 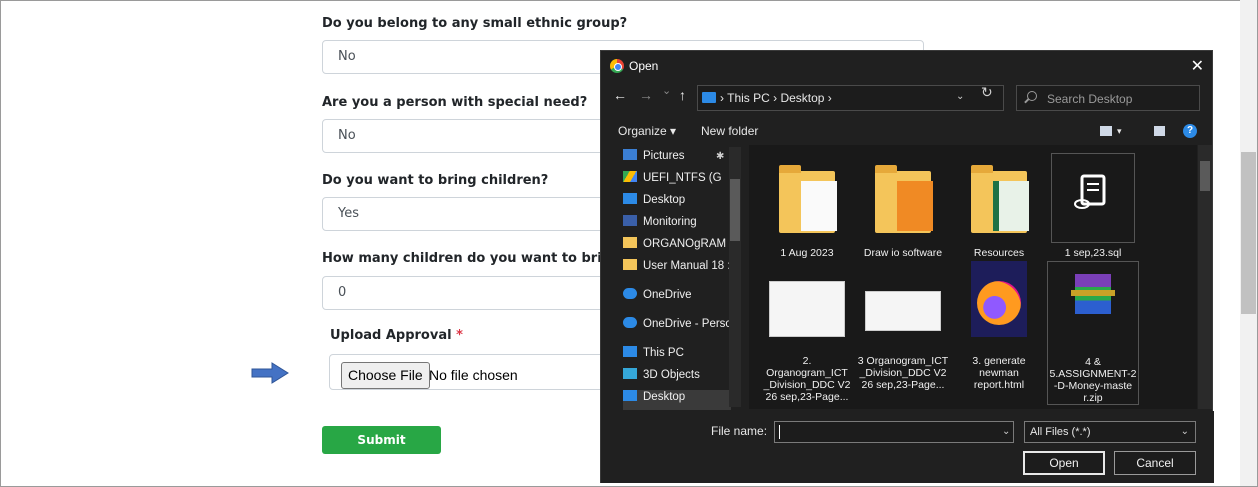 I want to click on nav-item-onedrive-personal: OneDrive - Persor, so click(x=677, y=327).